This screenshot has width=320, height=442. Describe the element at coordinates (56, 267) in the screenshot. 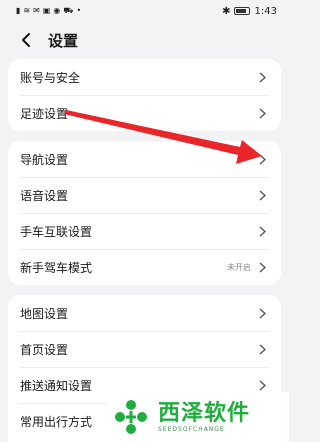

I see `settings-item-label: 新手驾车模式` at that location.